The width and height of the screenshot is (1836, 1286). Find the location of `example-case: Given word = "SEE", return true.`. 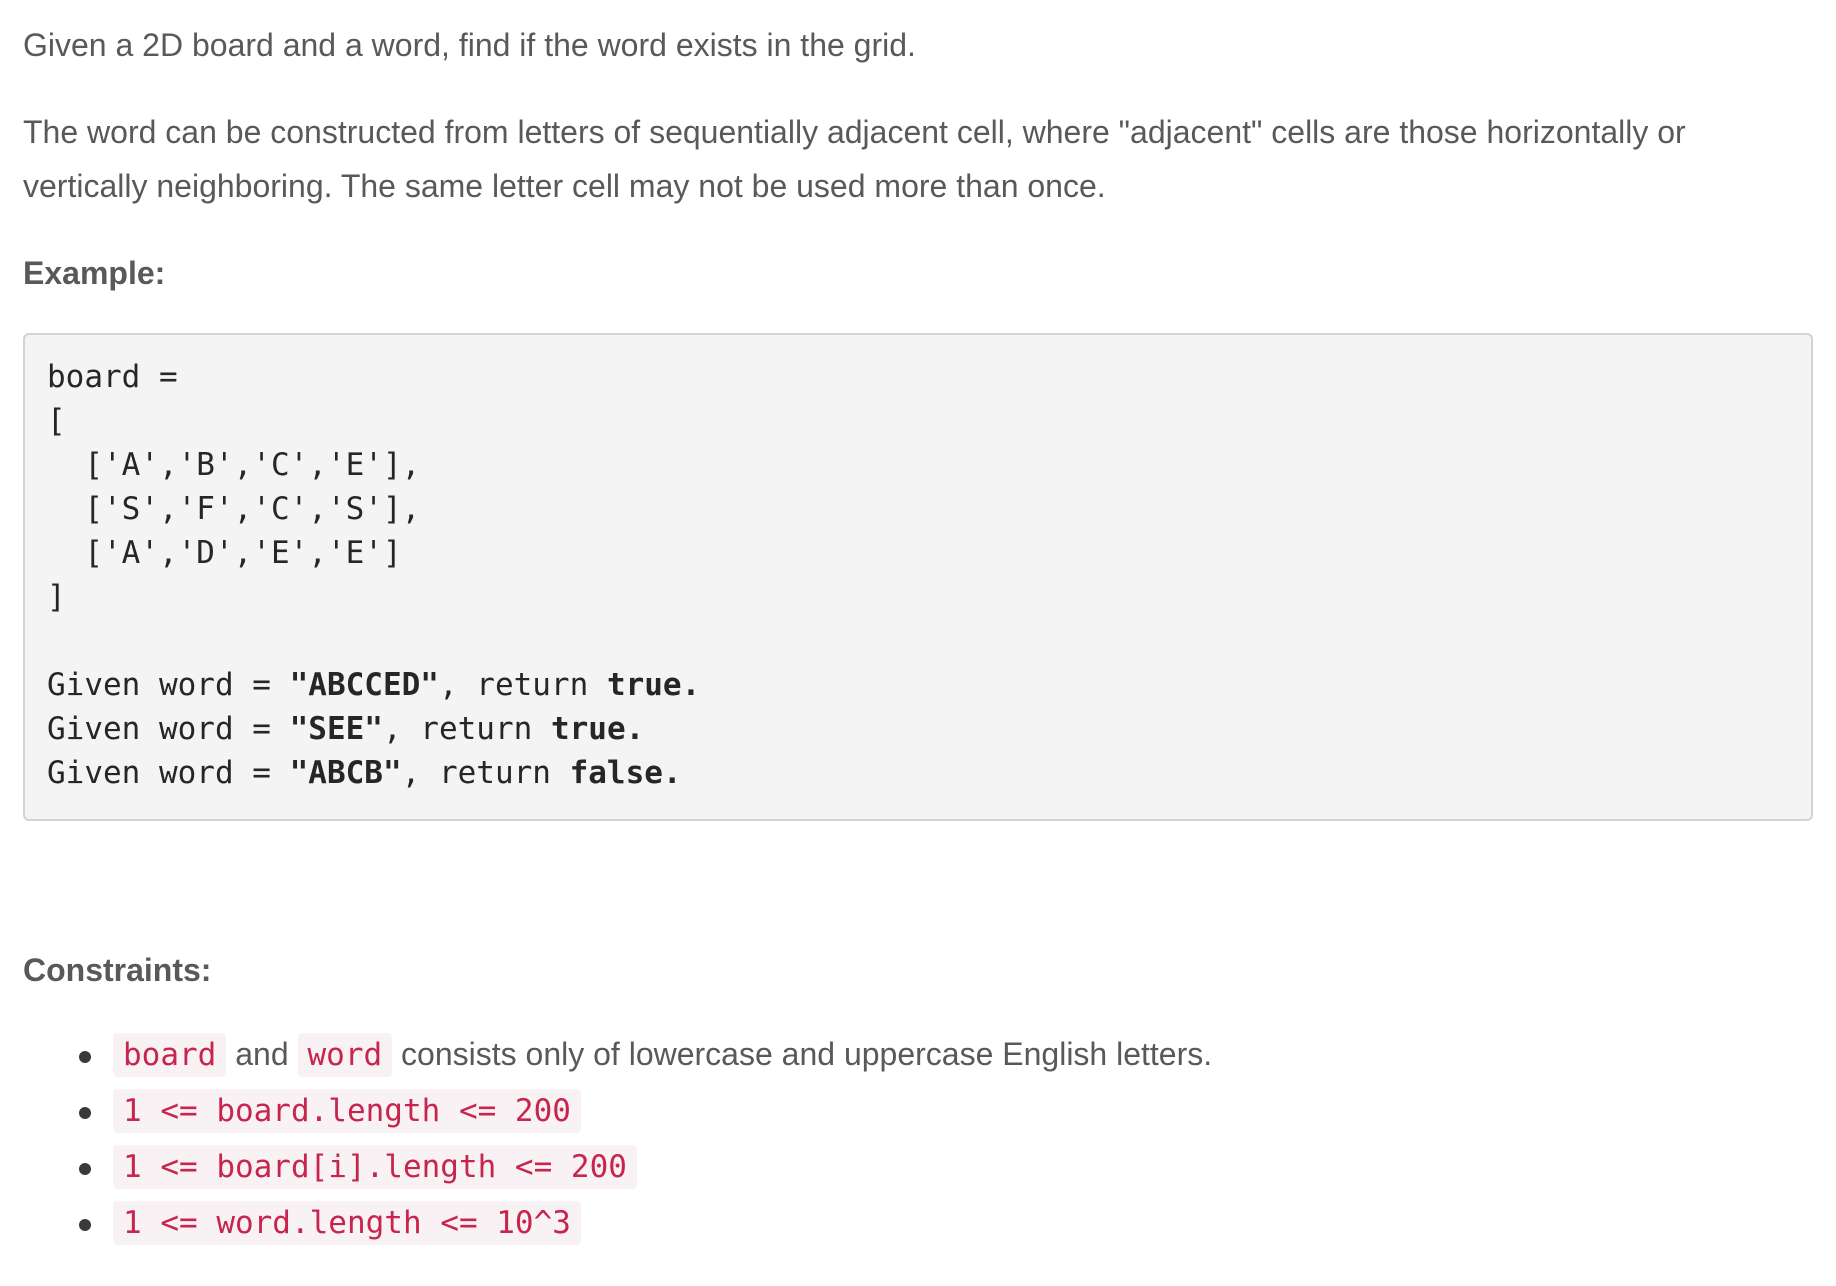

example-case: Given word = "SEE", return true. is located at coordinates (346, 729).